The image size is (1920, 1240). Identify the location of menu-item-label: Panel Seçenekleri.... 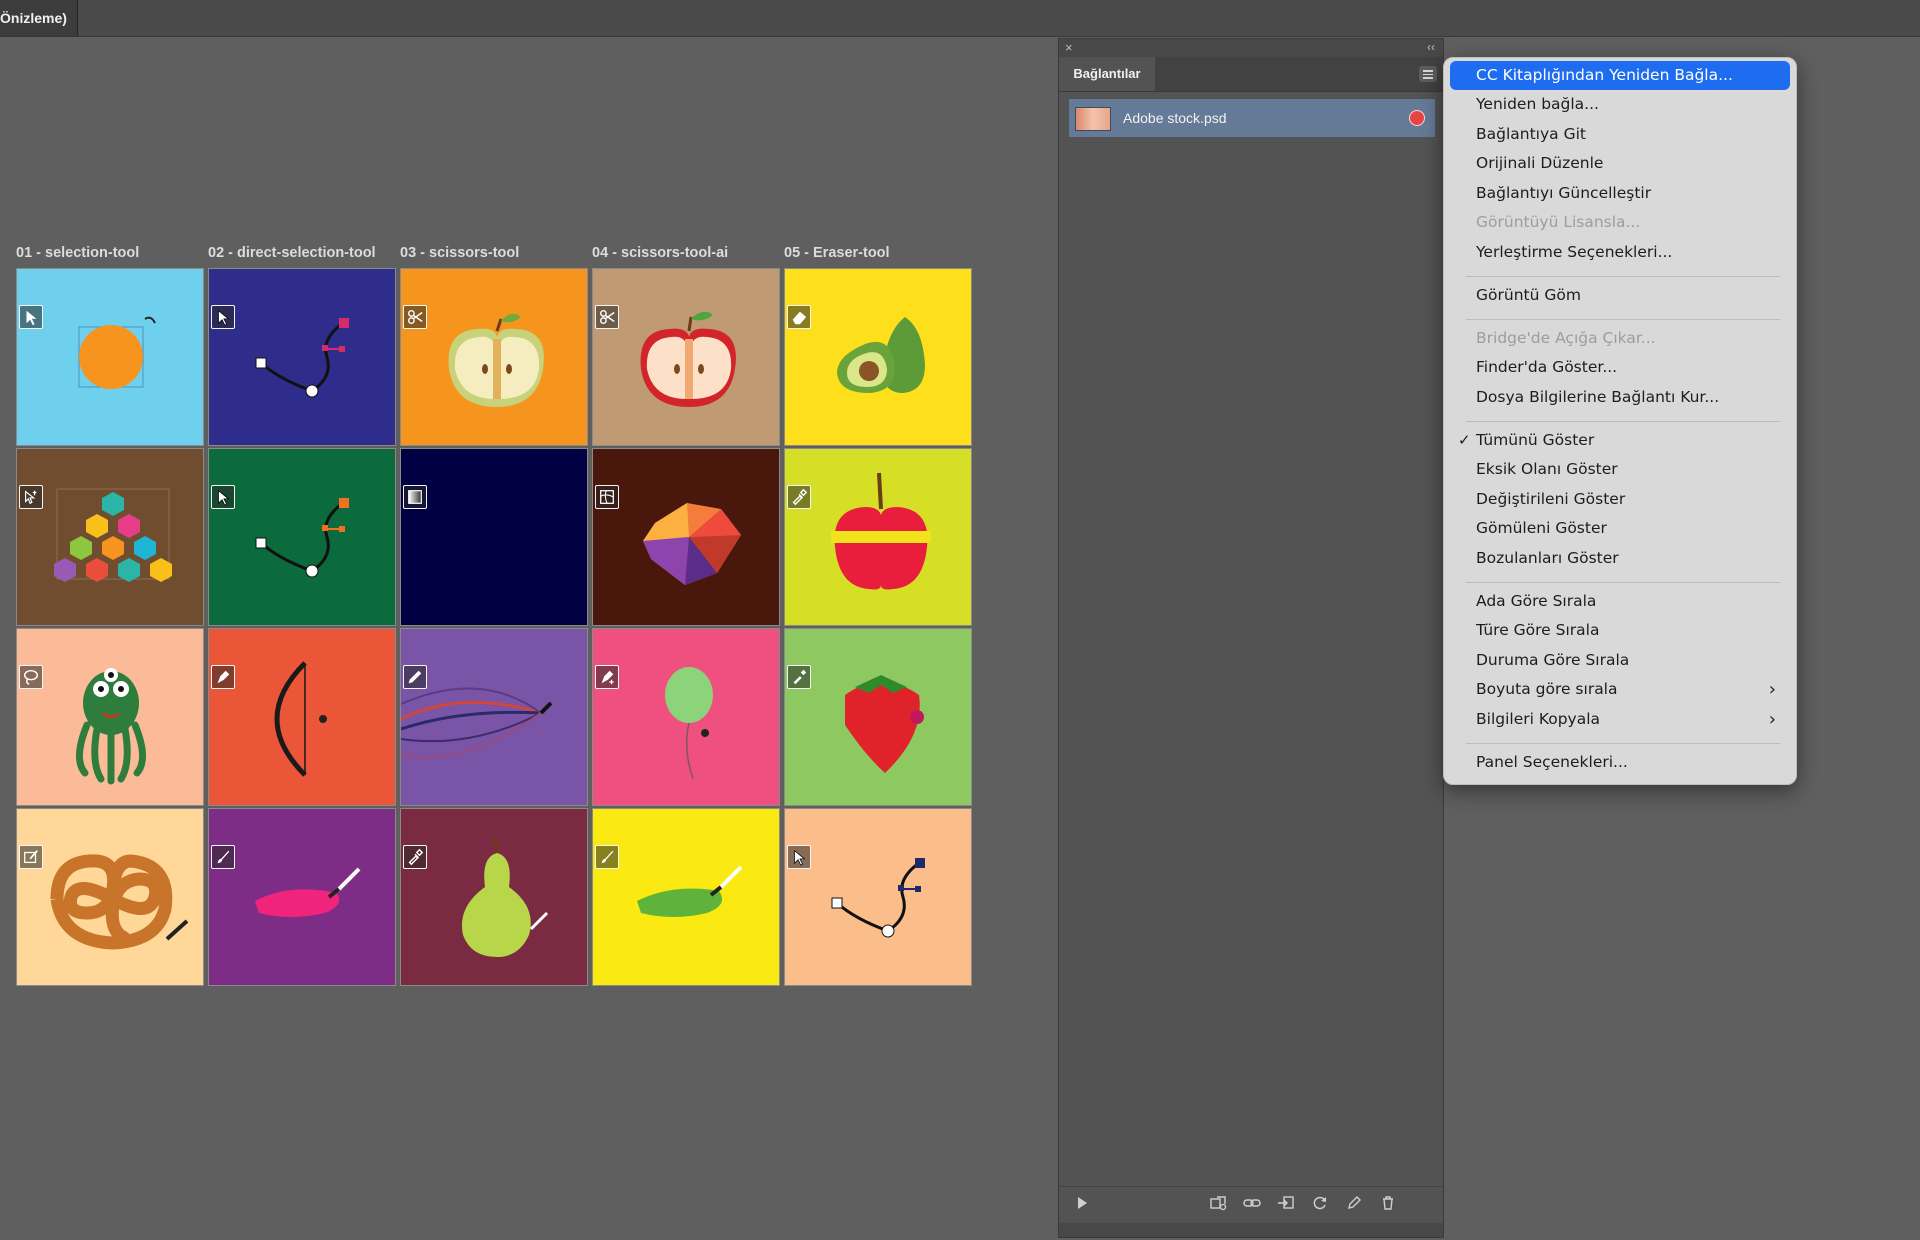
(1552, 762).